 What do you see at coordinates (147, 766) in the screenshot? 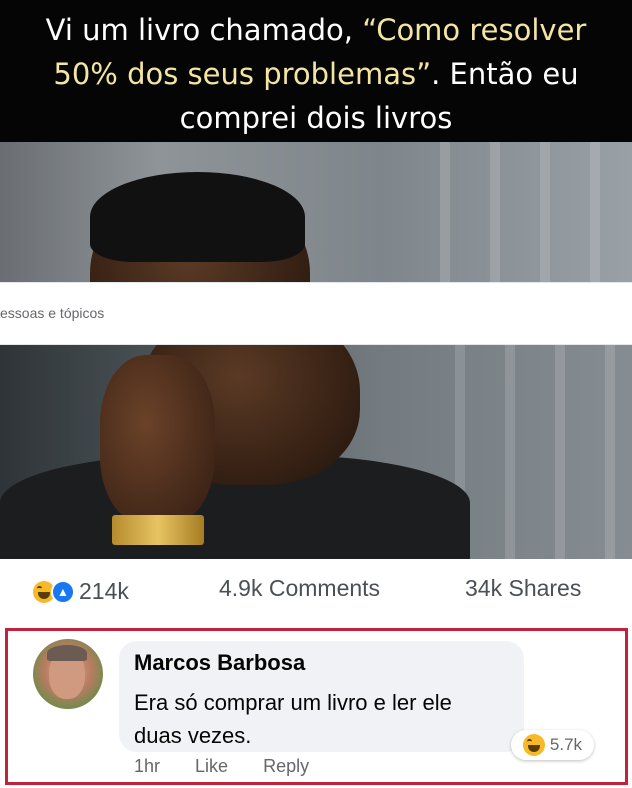
I see `comment-time: 1hr` at bounding box center [147, 766].